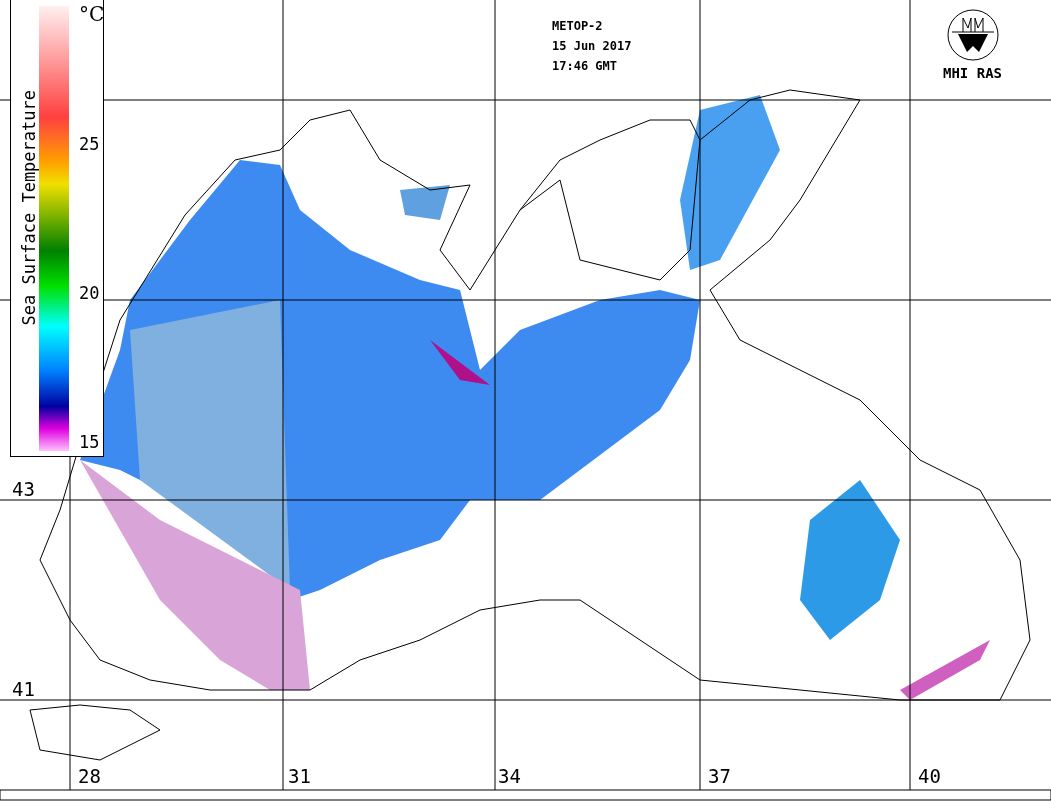 The width and height of the screenshot is (1051, 801). I want to click on satellite-info-text: METOP-2, so click(578, 26).